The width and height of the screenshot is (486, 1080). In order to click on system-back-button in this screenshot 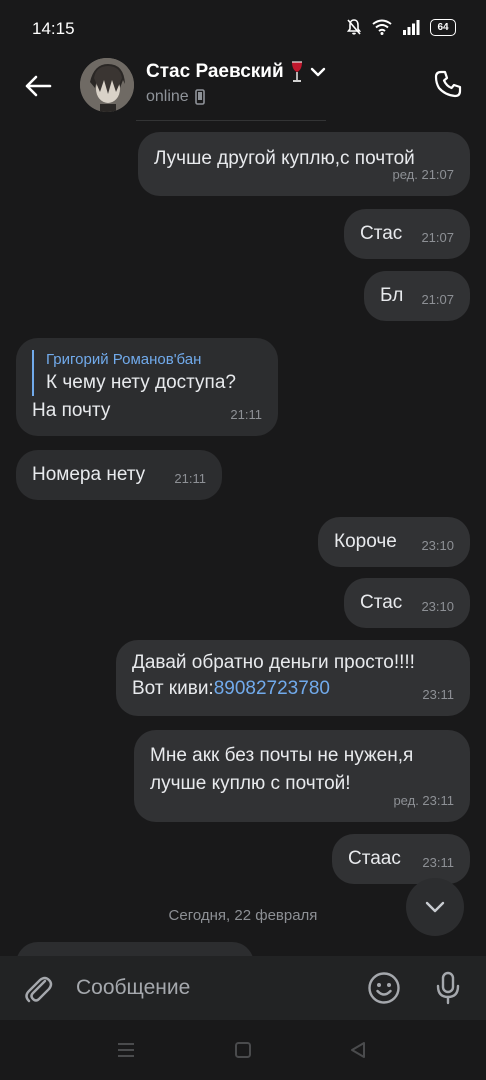, I will do `click(358, 1050)`.